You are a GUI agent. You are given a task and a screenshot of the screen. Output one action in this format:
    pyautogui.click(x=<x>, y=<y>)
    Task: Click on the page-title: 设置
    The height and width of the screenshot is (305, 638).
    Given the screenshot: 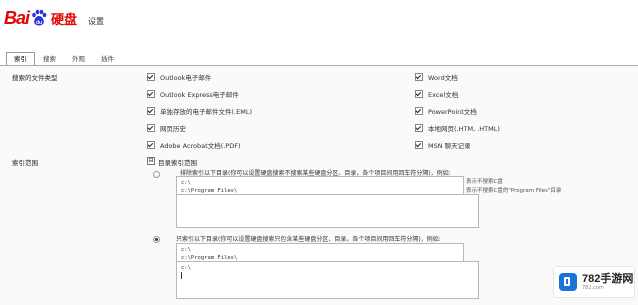 What is the action you would take?
    pyautogui.click(x=96, y=21)
    